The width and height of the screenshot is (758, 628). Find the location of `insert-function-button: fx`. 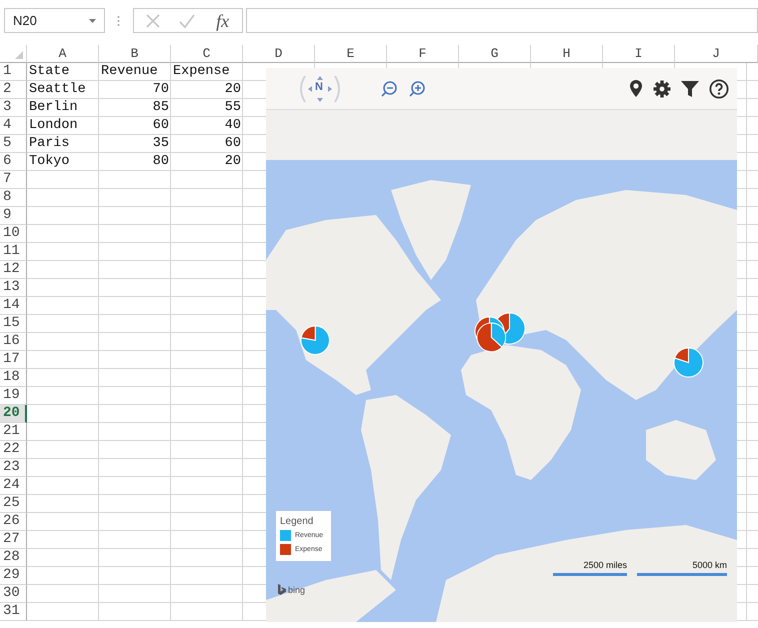

insert-function-button: fx is located at coordinates (223, 20).